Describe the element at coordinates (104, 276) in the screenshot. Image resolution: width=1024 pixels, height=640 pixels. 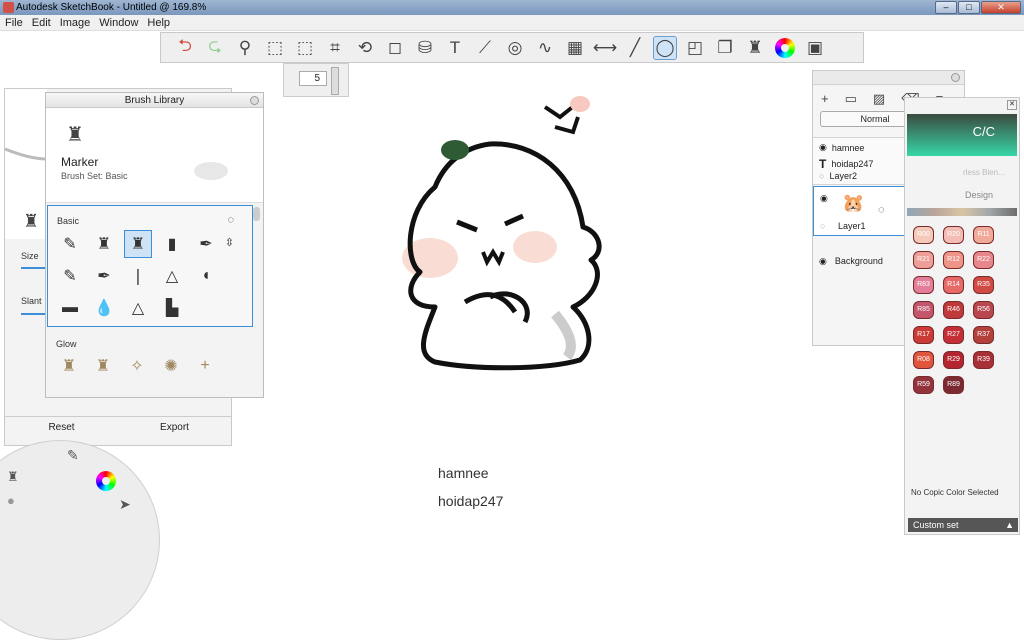
I see `ink-brush-icon: ✒` at that location.